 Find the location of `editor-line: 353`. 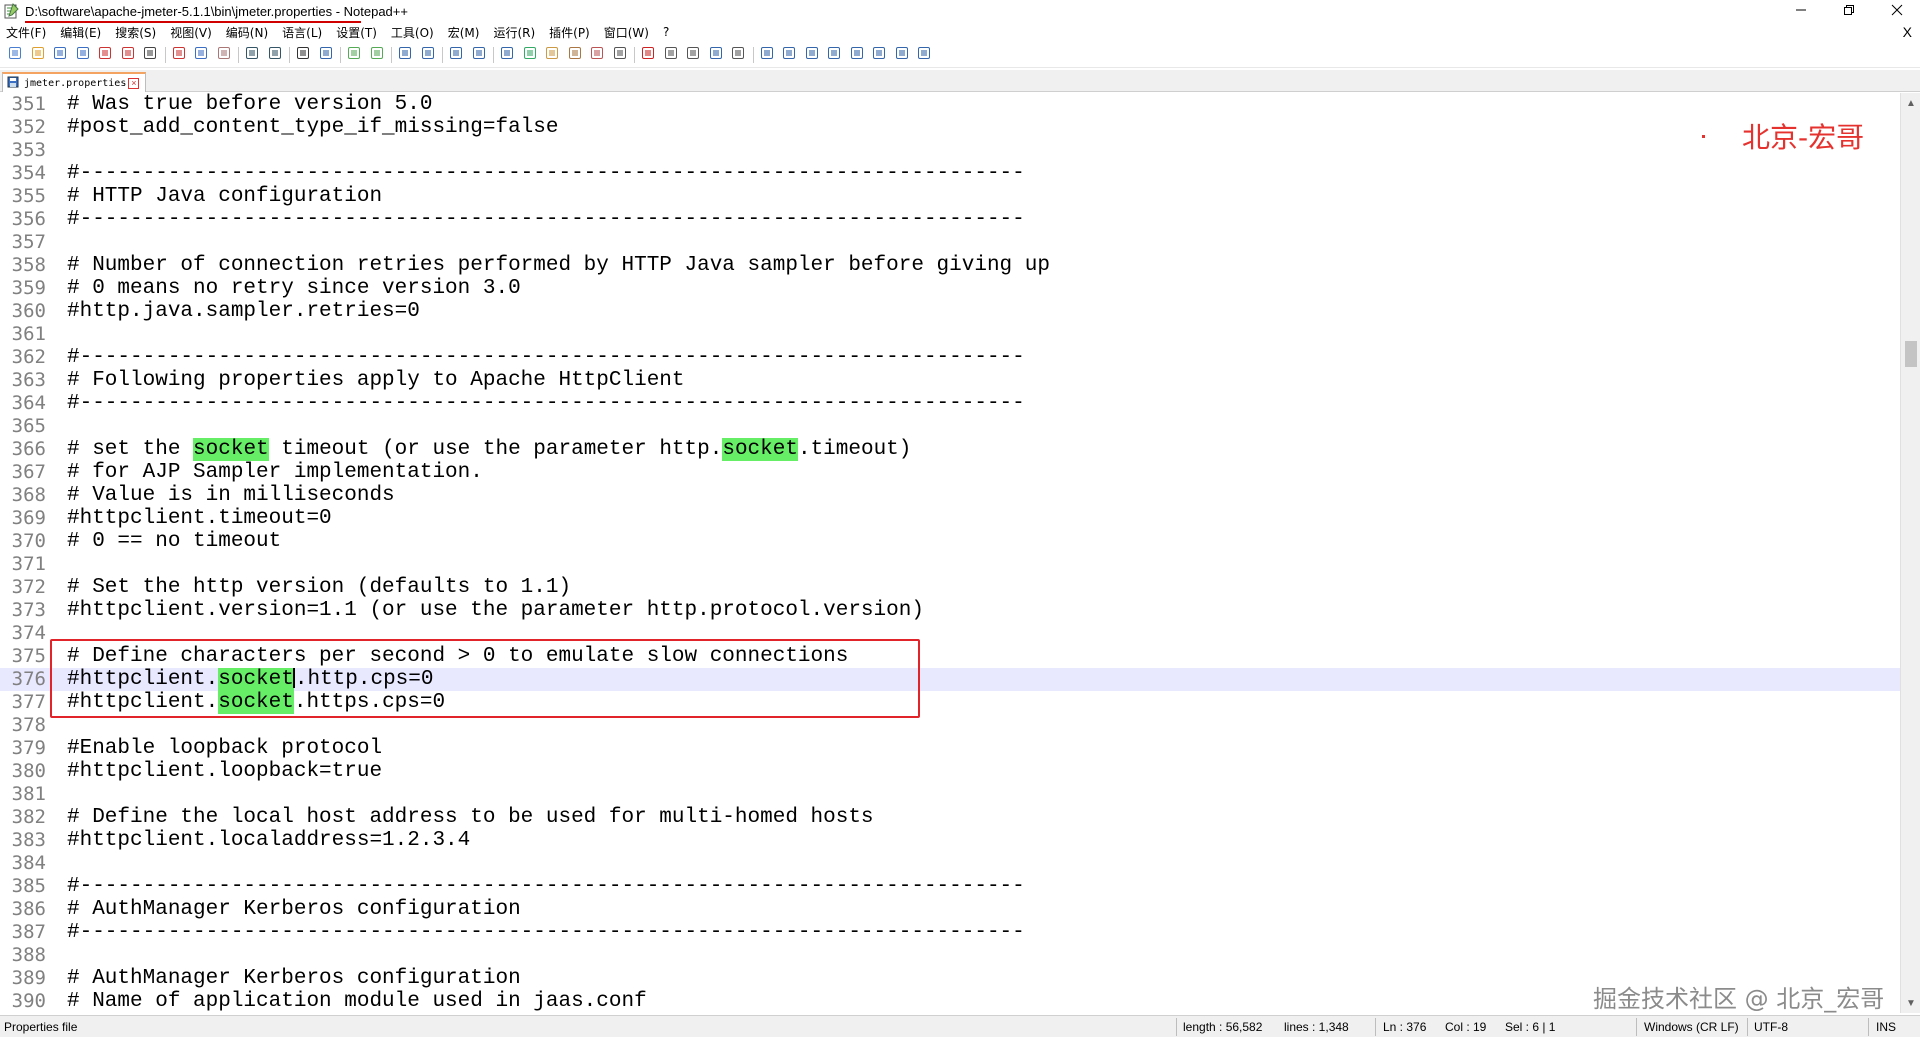

editor-line: 353 is located at coordinates (950, 150).